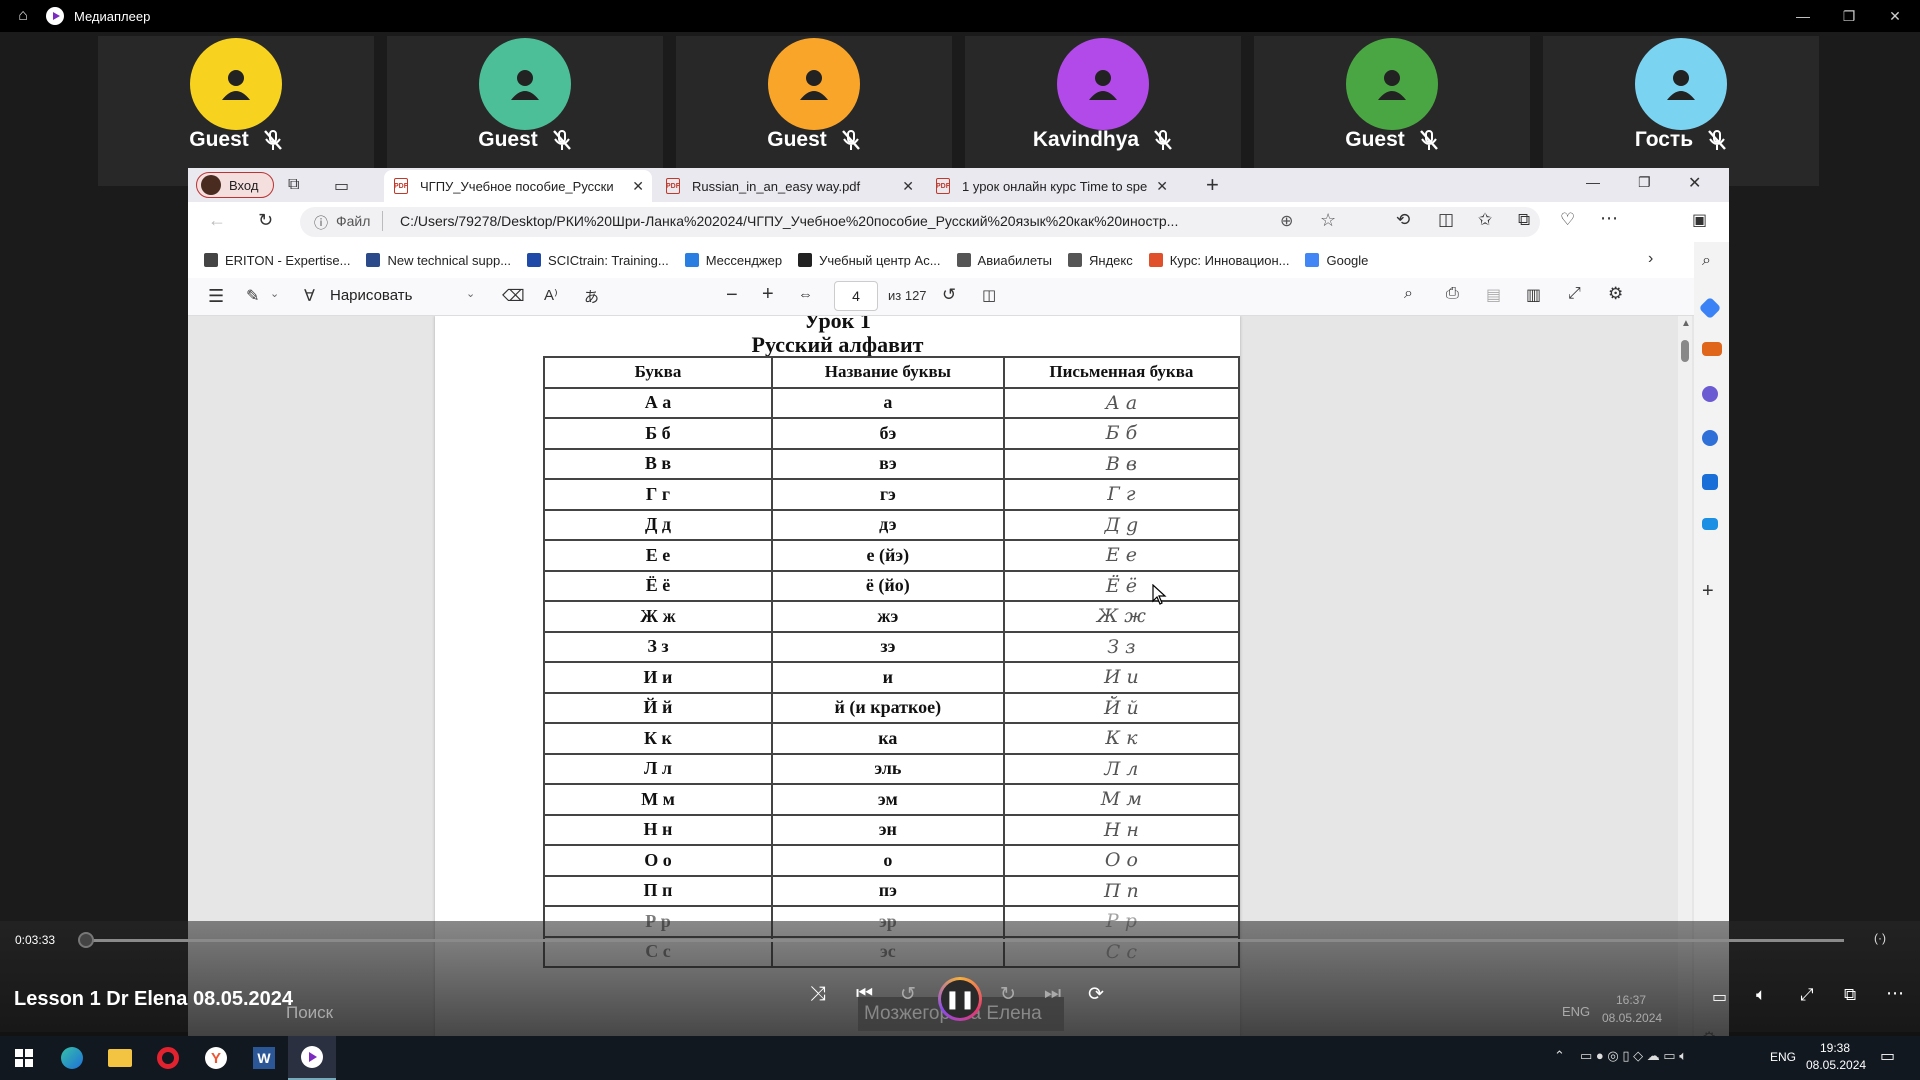  What do you see at coordinates (1008, 994) in the screenshot?
I see `forward-30-icon: ↻` at bounding box center [1008, 994].